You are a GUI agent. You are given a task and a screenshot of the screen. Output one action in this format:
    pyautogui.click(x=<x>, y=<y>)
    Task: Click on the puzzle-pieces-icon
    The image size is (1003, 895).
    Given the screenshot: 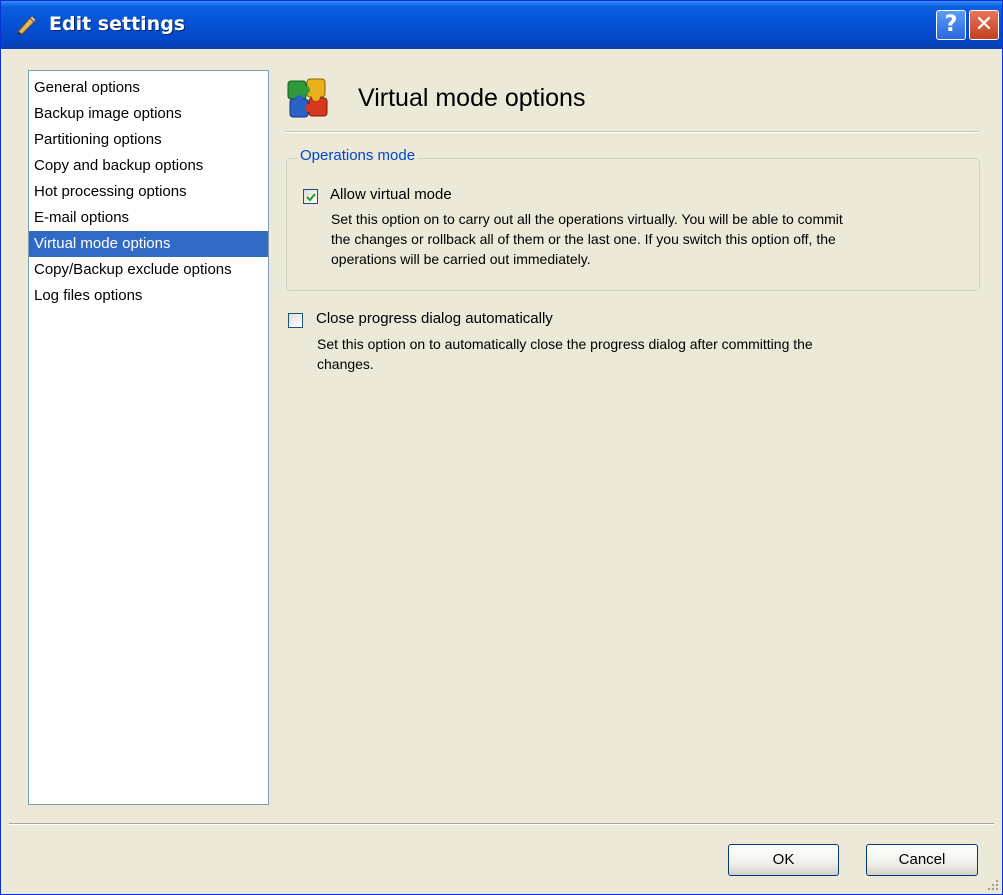 What is the action you would take?
    pyautogui.click(x=307, y=98)
    